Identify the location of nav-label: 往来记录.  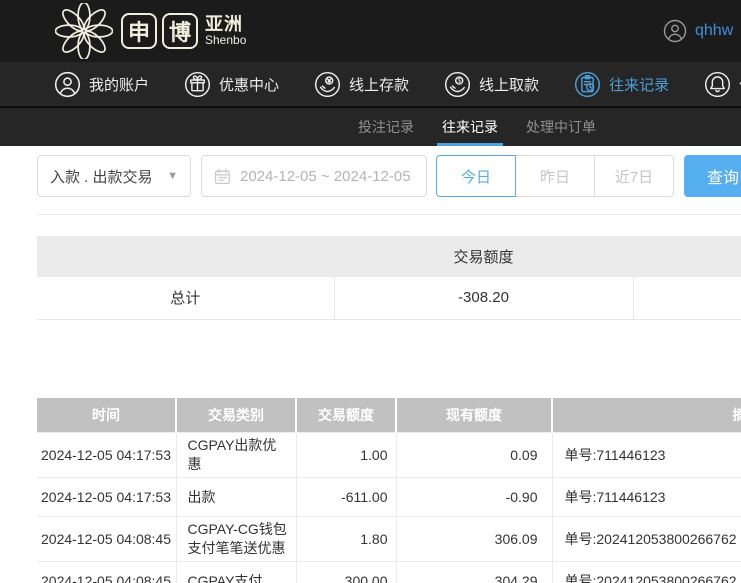
(639, 85).